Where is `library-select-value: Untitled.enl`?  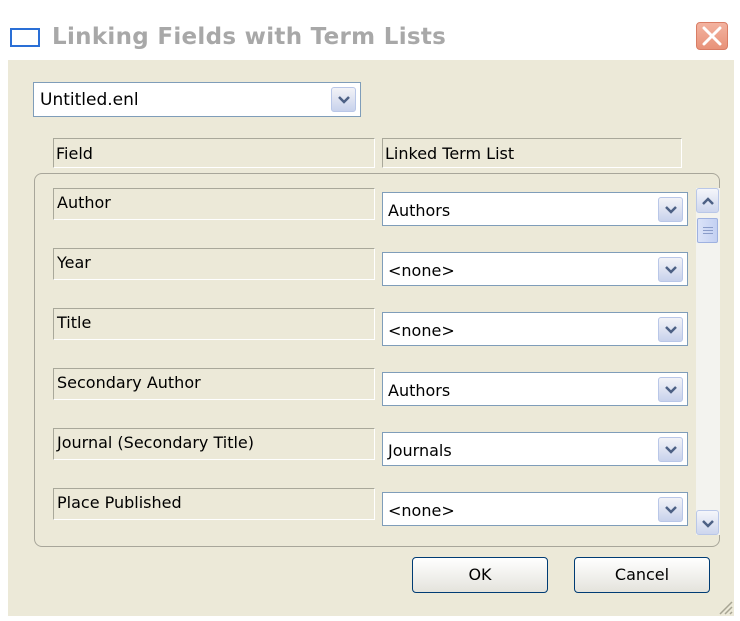 library-select-value: Untitled.enl is located at coordinates (89, 100).